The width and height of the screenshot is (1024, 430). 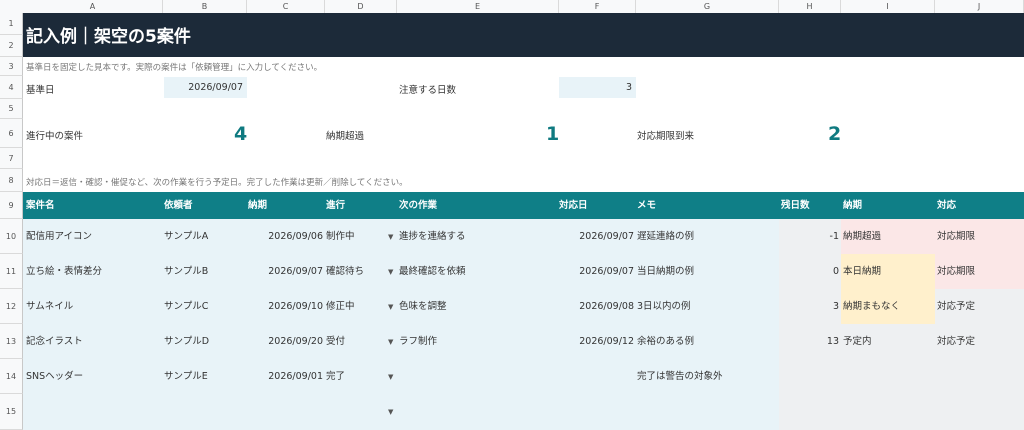 I want to click on th-due-status: 納期, so click(x=852, y=205).